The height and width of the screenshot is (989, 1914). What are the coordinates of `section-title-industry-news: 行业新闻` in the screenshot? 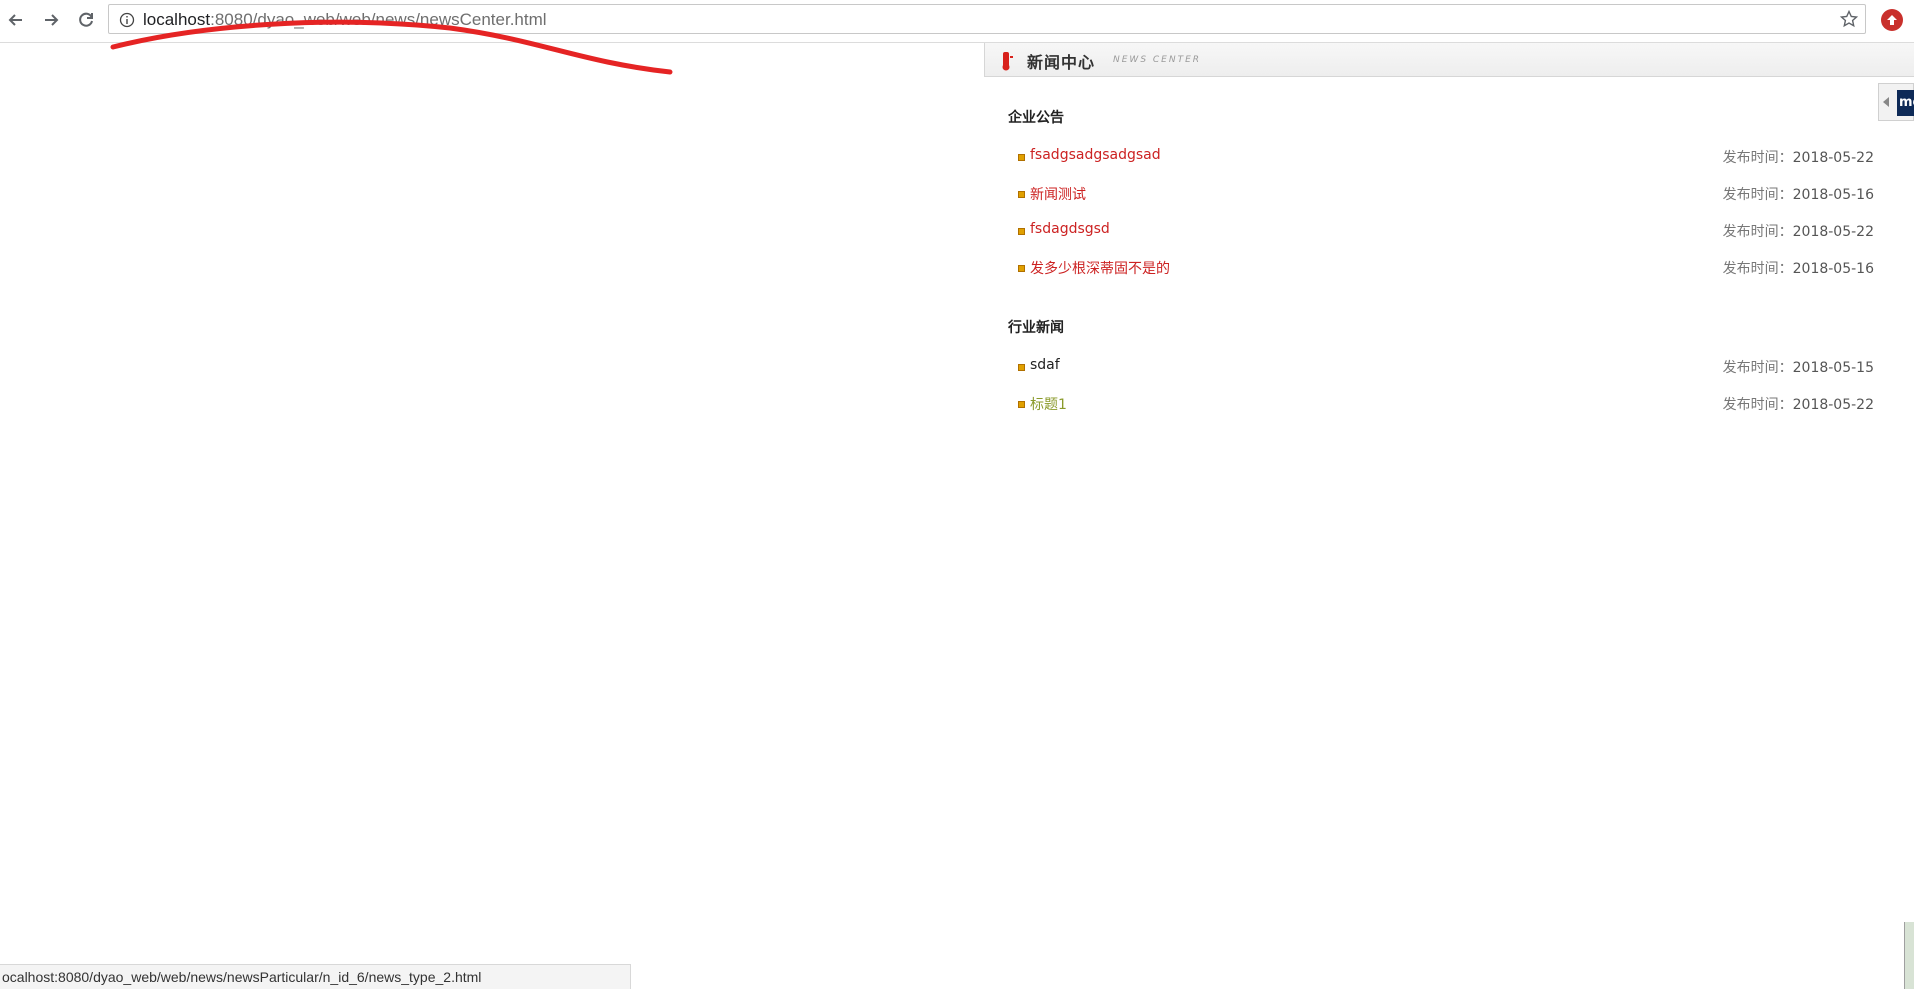 It's located at (1036, 328).